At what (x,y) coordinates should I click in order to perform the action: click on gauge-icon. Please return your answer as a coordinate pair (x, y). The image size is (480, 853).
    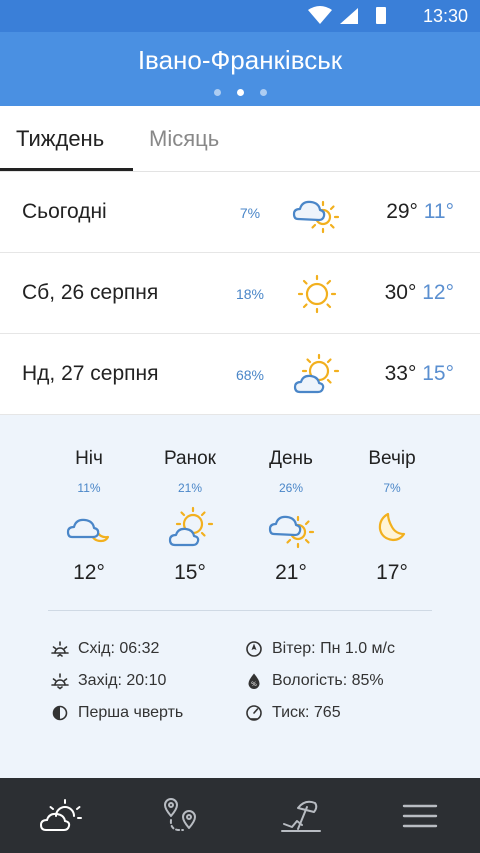
    Looking at the image, I should click on (254, 713).